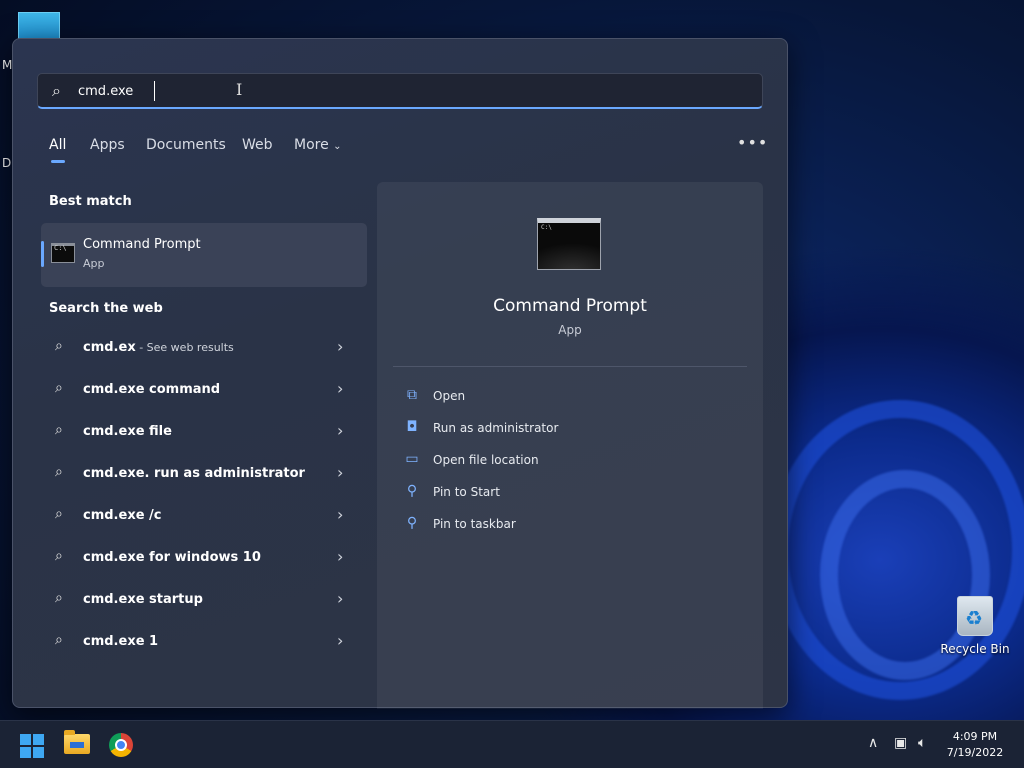 Image resolution: width=1024 pixels, height=768 pixels. I want to click on recycle-bin-icon: ♻, so click(975, 616).